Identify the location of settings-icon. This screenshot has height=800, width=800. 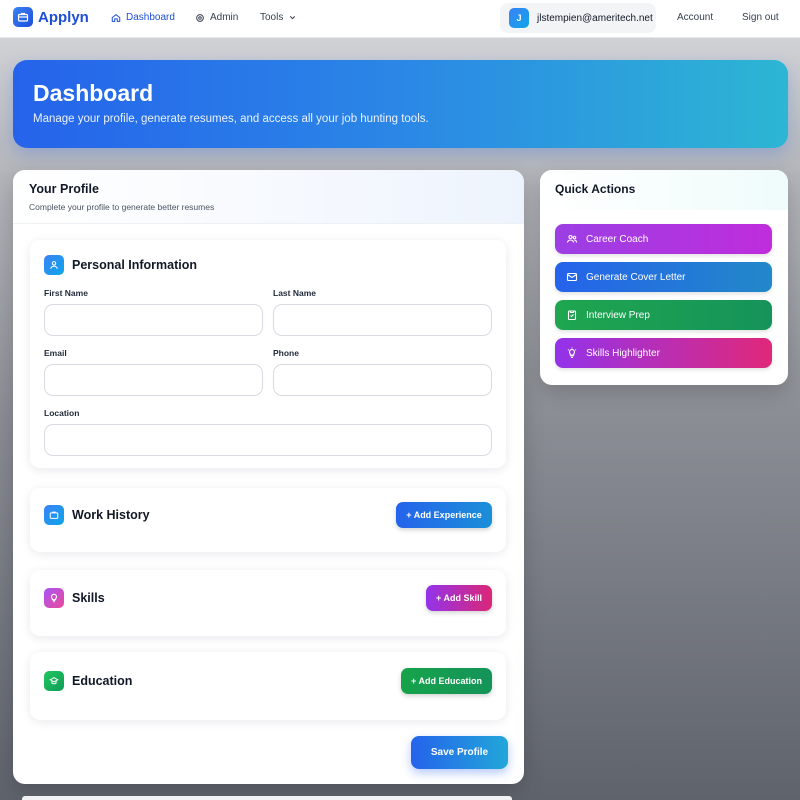
(200, 17).